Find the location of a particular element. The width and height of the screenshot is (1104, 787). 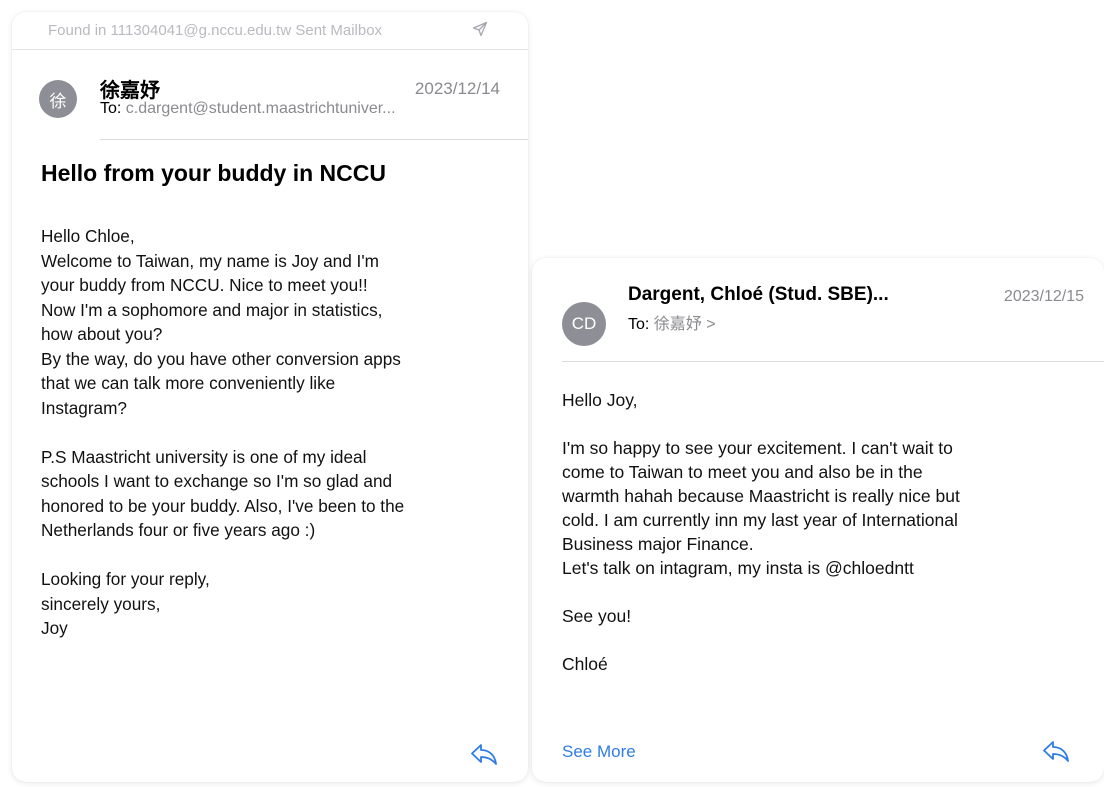

body-paragraph: See you! is located at coordinates (597, 616).